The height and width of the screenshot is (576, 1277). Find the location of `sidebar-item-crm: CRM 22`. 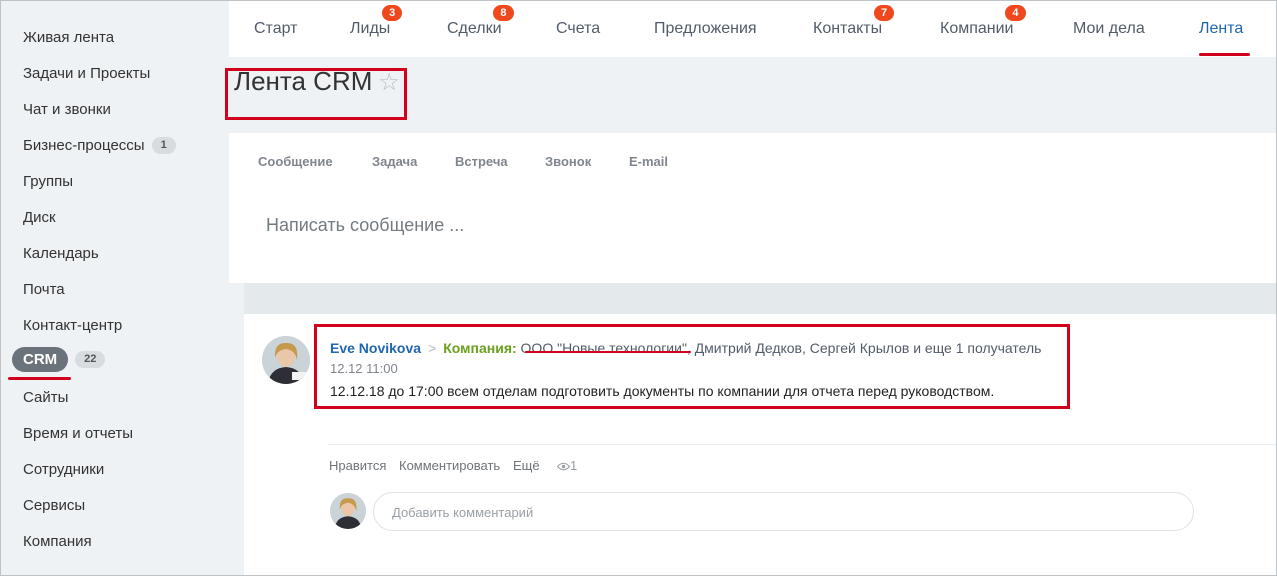

sidebar-item-crm: CRM 22 is located at coordinates (59, 359).